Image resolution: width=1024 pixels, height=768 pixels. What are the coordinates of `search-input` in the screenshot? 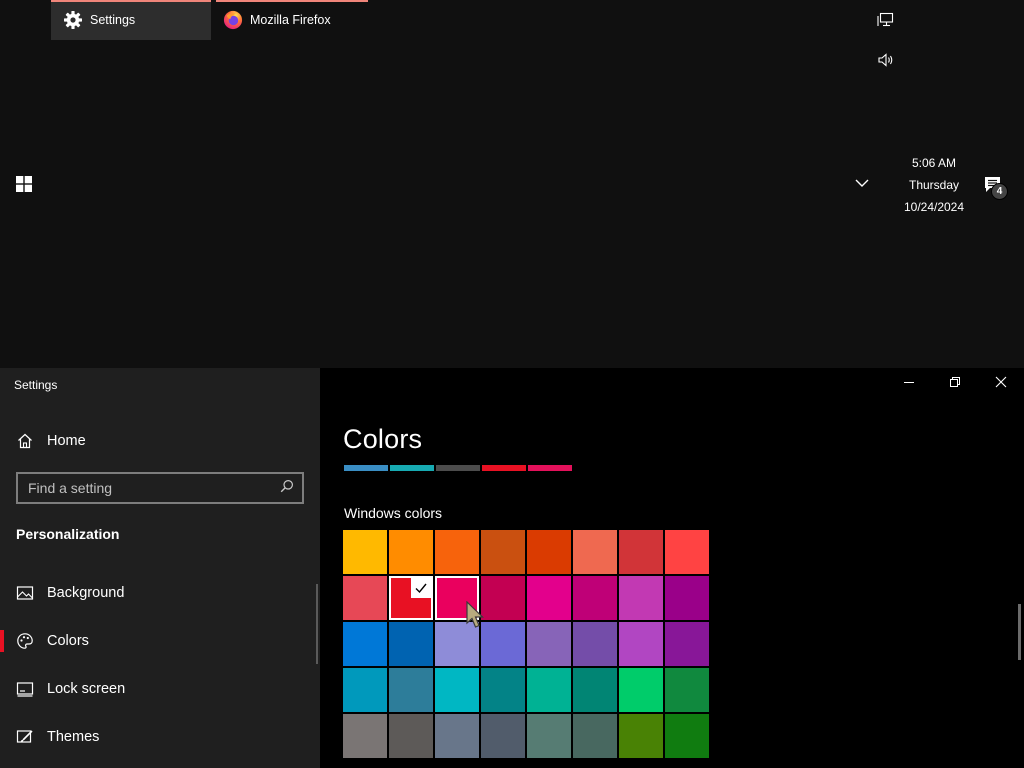 It's located at (154, 488).